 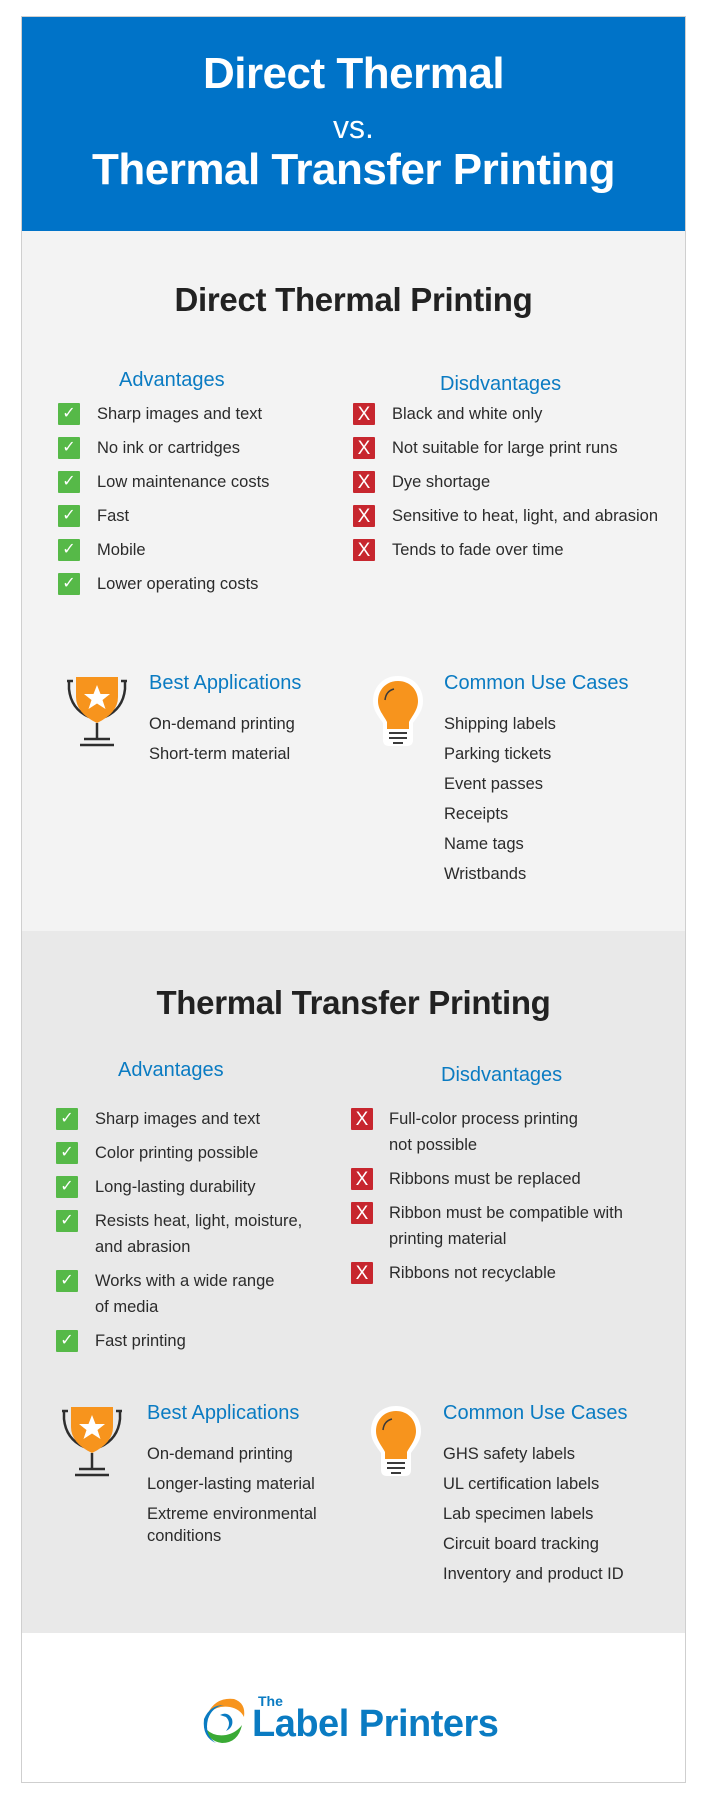 I want to click on disadvantage-item: X Tends to fade over time, so click(x=458, y=551).